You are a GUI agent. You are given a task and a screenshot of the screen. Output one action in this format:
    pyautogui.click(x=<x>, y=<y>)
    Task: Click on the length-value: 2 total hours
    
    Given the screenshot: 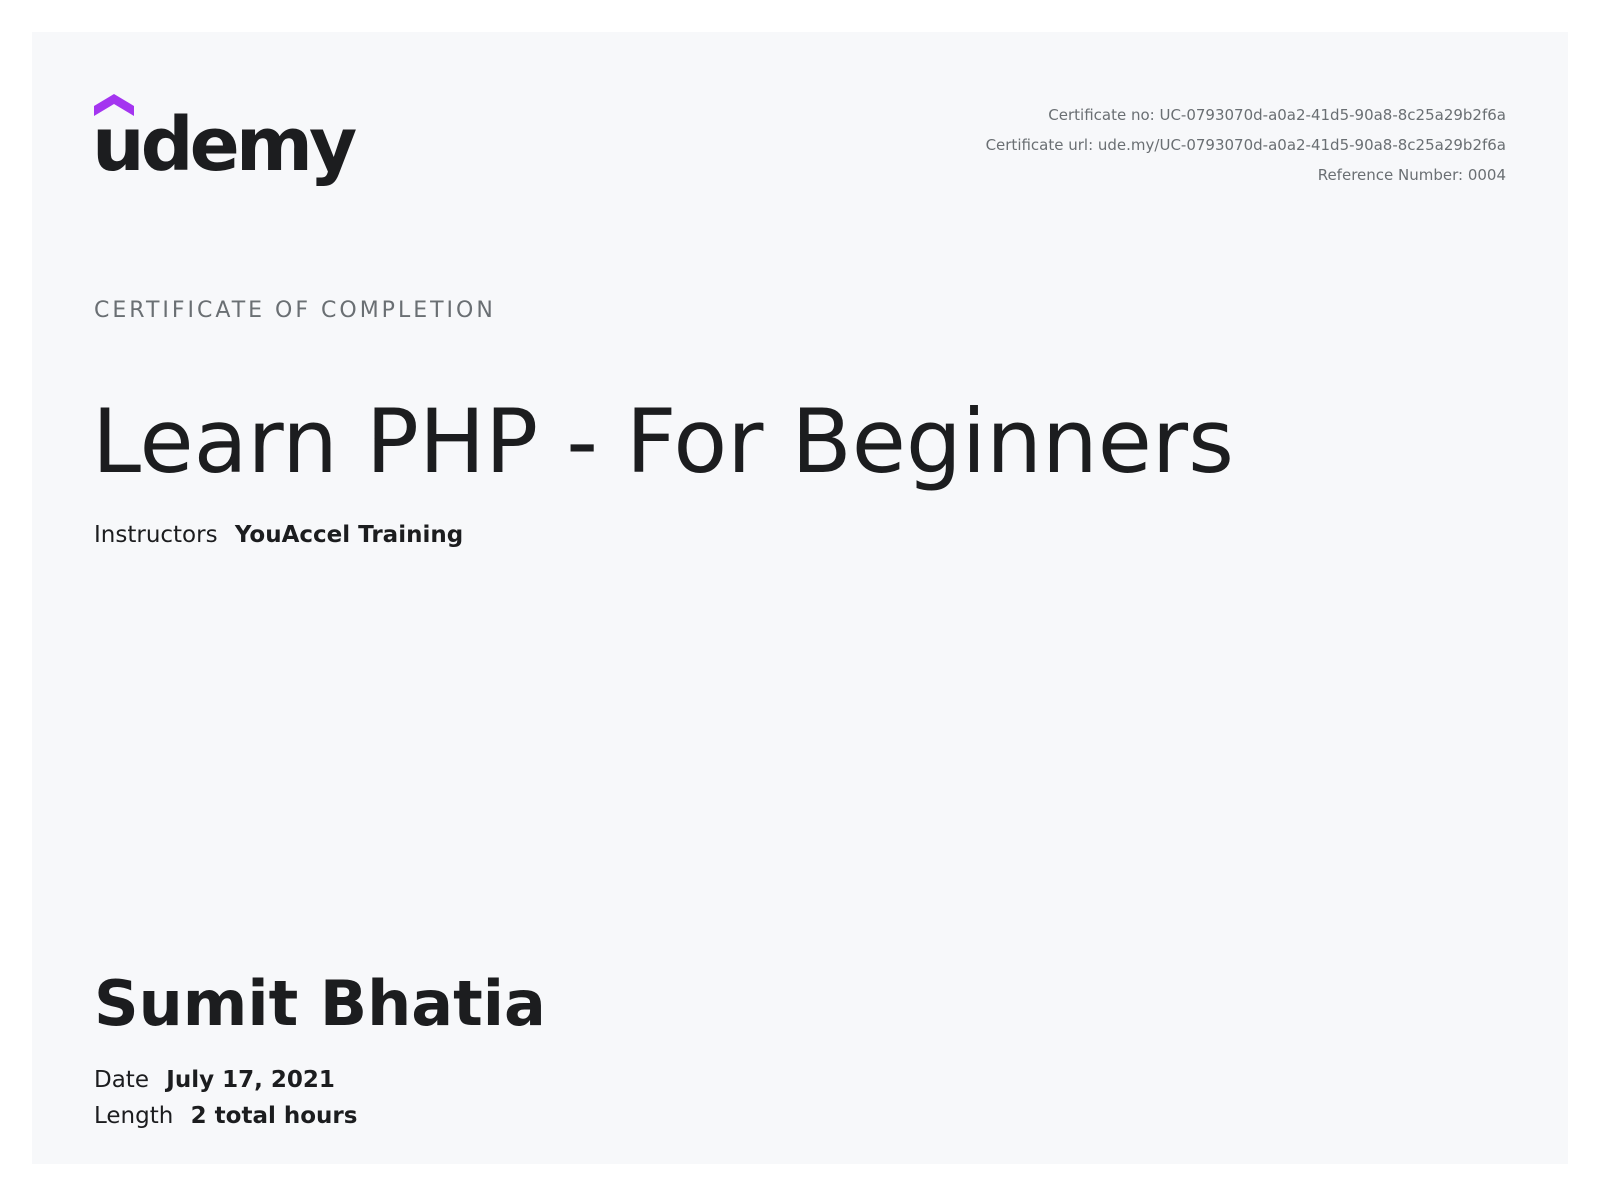 What is the action you would take?
    pyautogui.click(x=274, y=1116)
    